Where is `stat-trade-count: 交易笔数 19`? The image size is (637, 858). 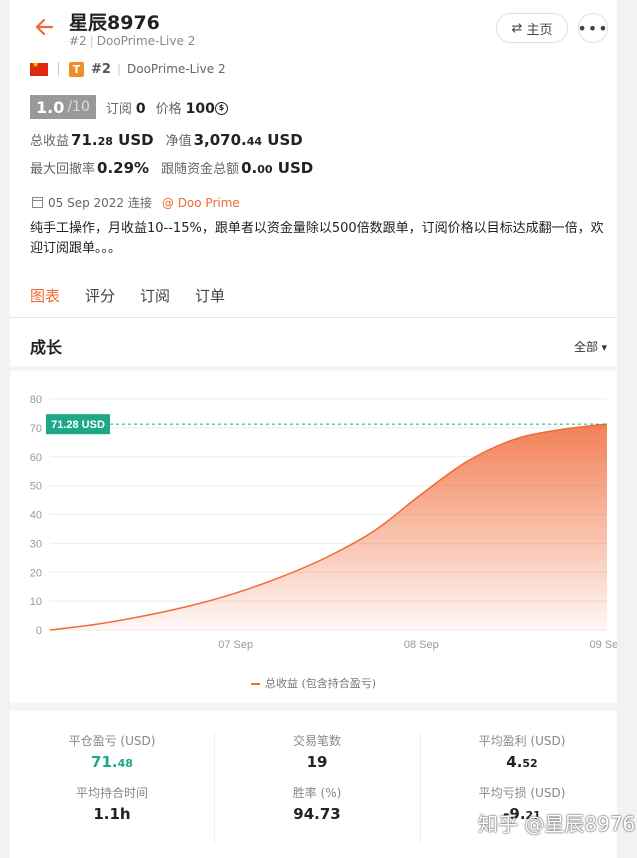 stat-trade-count: 交易笔数 19 is located at coordinates (316, 752).